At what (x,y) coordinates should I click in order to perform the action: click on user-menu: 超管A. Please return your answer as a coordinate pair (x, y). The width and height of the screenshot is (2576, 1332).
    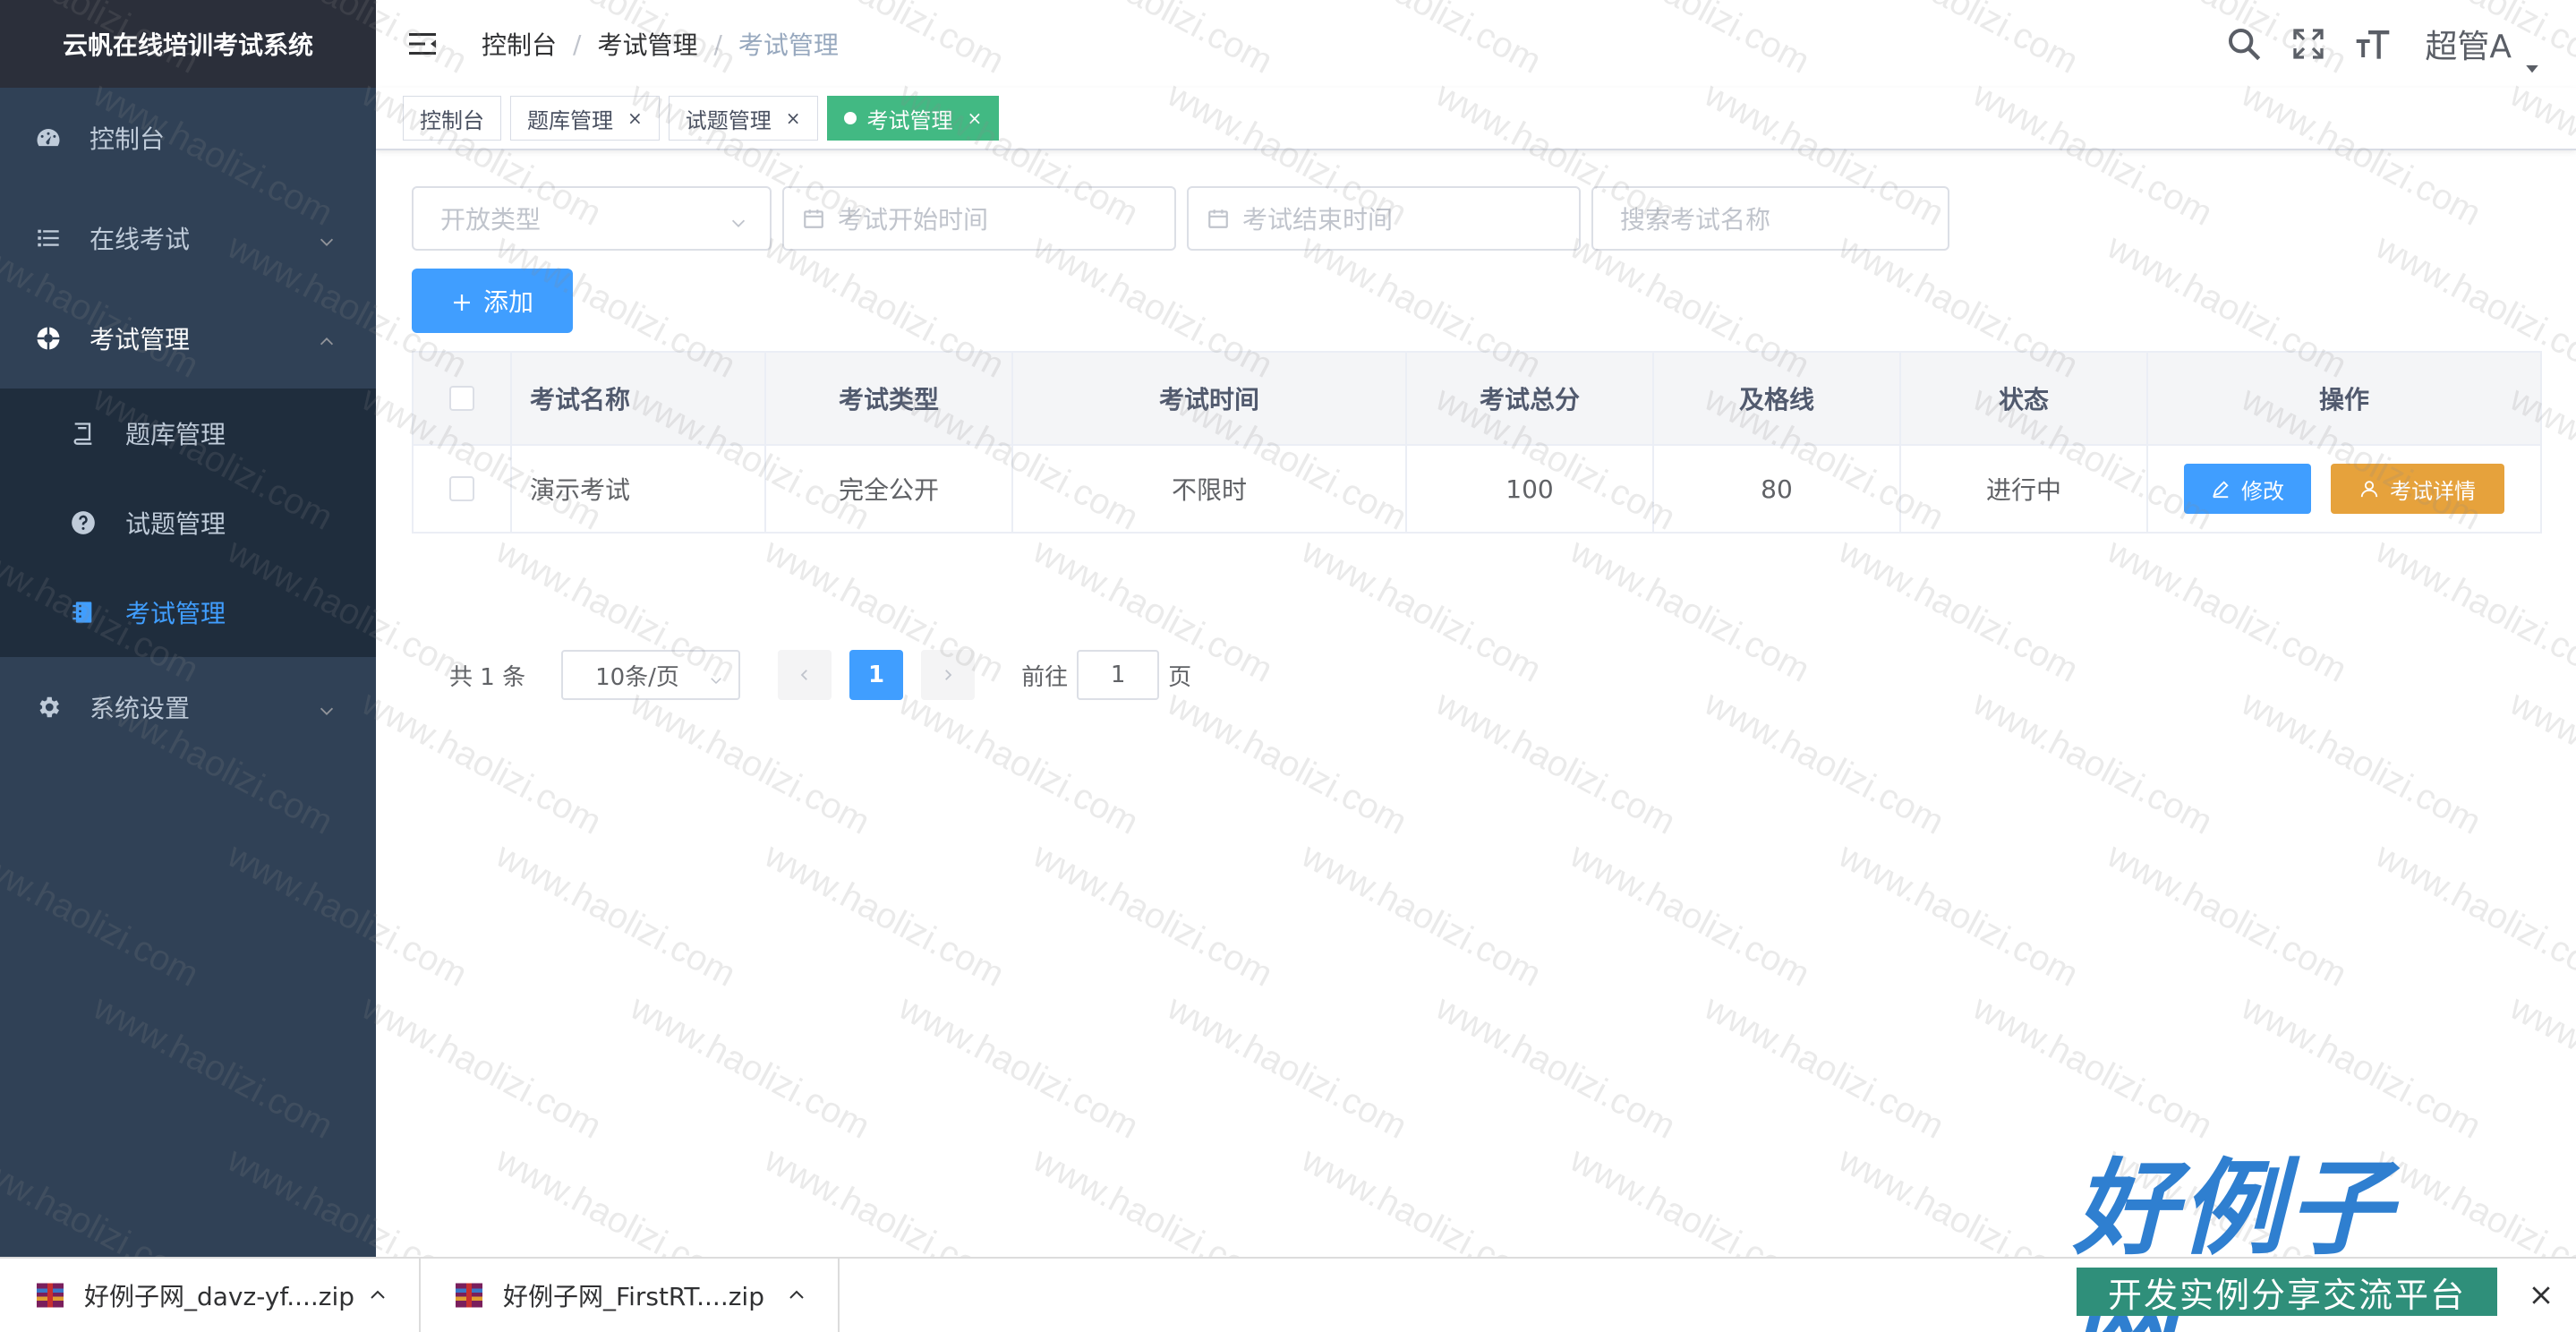
    Looking at the image, I should click on (2482, 47).